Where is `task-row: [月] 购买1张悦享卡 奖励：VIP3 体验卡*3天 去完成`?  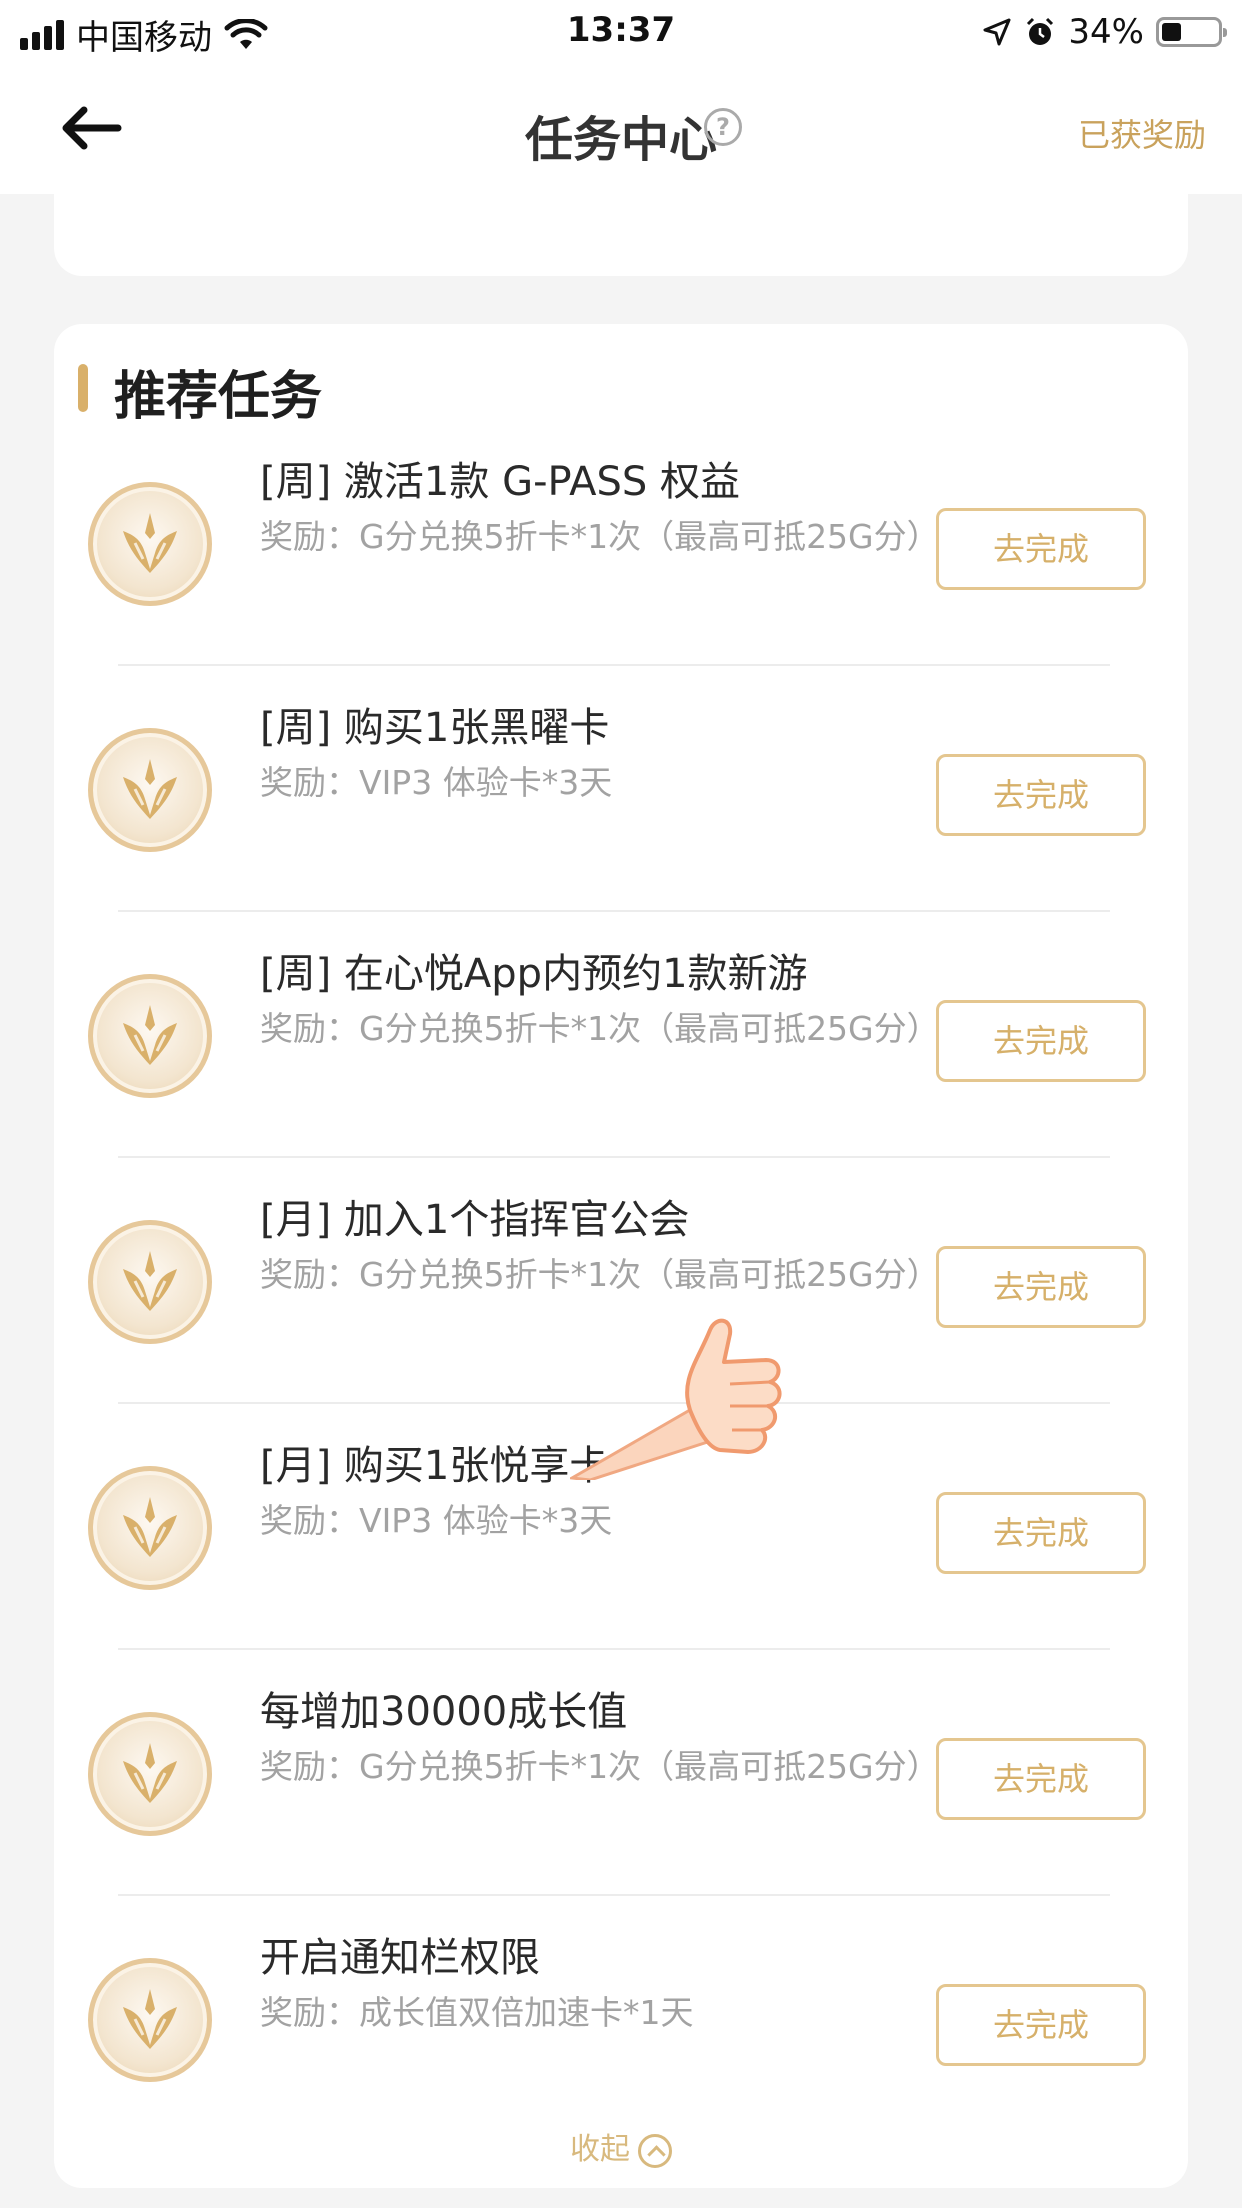
task-row: [月] 购买1张悦享卡 奖励：VIP3 体验卡*3天 去完成 is located at coordinates (621, 1527).